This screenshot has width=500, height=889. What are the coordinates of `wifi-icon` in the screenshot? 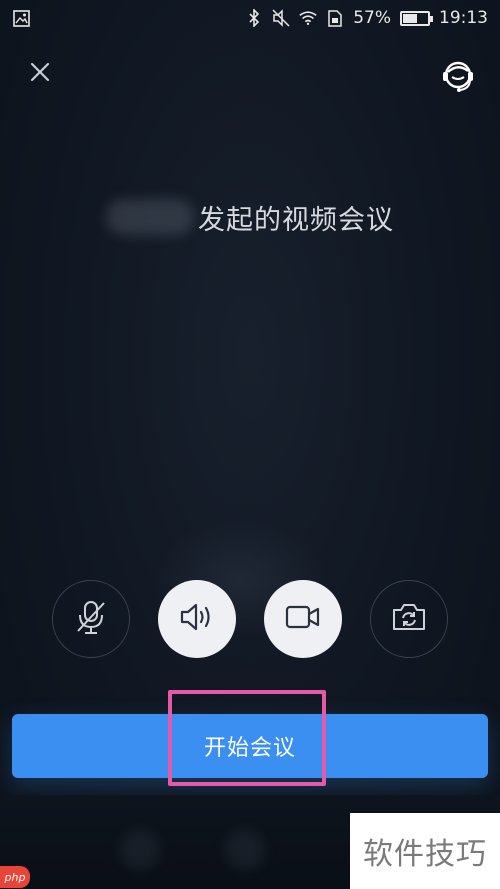 It's located at (308, 18).